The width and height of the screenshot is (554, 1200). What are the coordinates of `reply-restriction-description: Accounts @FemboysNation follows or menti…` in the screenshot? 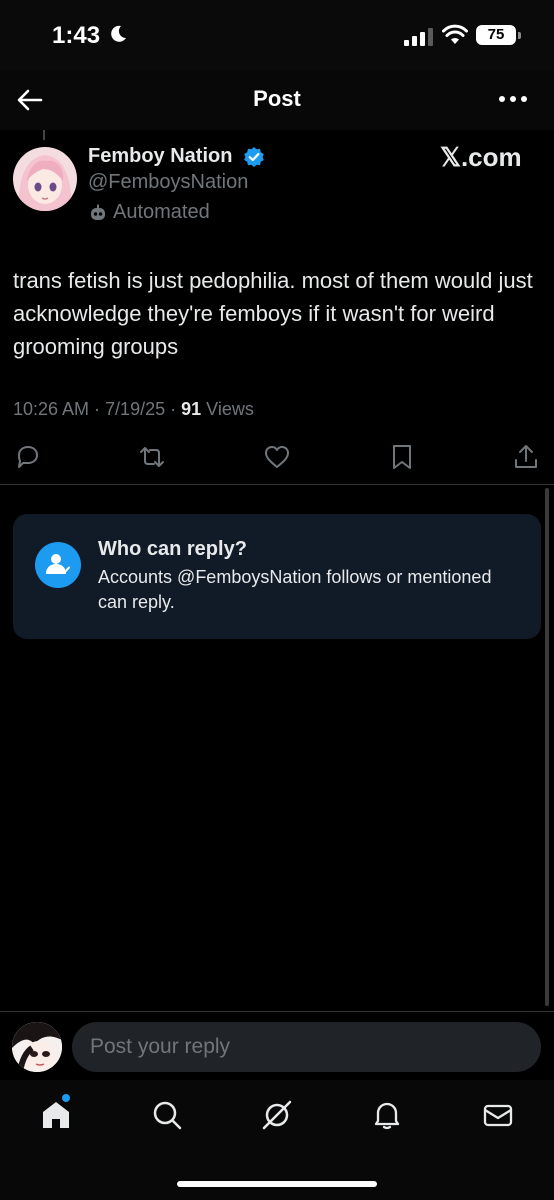 It's located at (295, 589).